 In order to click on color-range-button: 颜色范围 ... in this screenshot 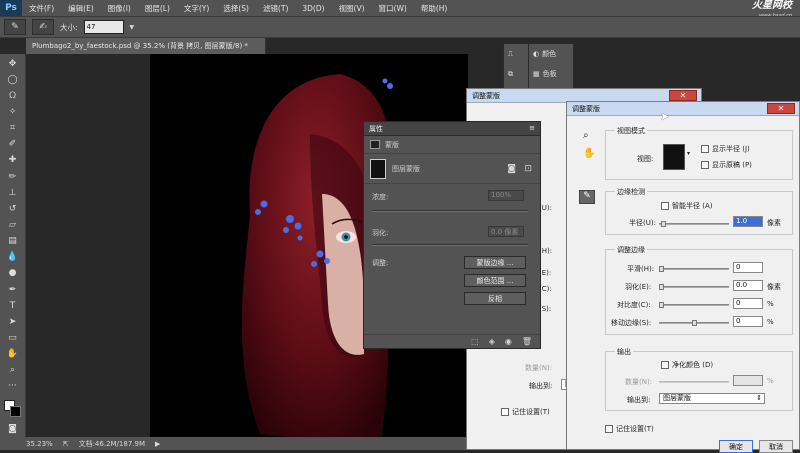, I will do `click(495, 280)`.